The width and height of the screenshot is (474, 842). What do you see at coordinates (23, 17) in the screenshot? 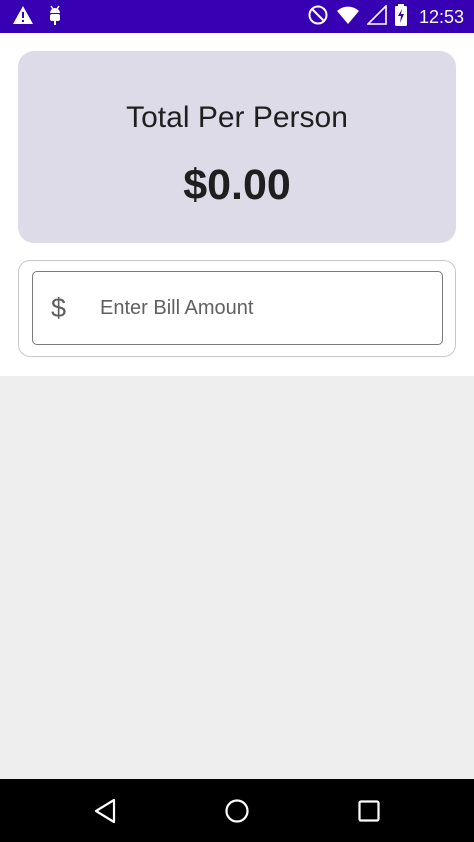
I see `warning-icon` at bounding box center [23, 17].